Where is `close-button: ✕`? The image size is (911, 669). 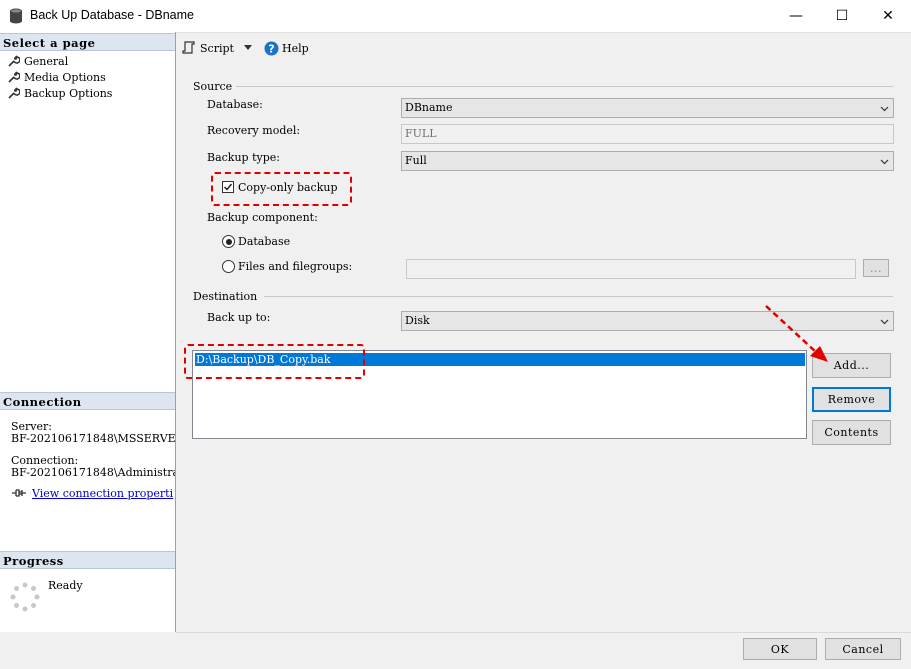 close-button: ✕ is located at coordinates (888, 16).